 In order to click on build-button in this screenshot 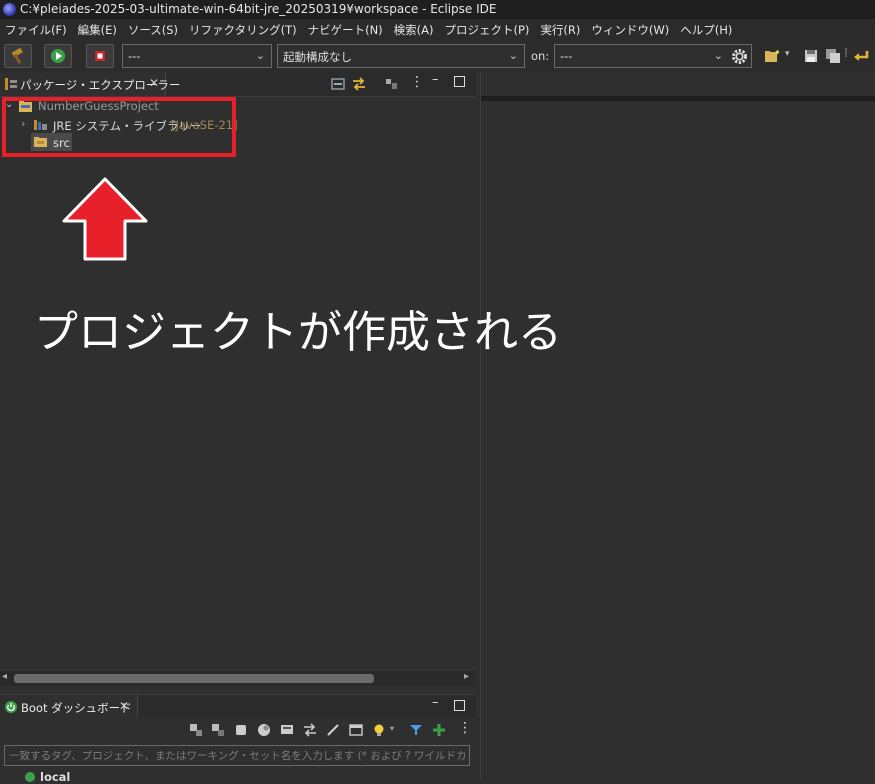, I will do `click(18, 56)`.